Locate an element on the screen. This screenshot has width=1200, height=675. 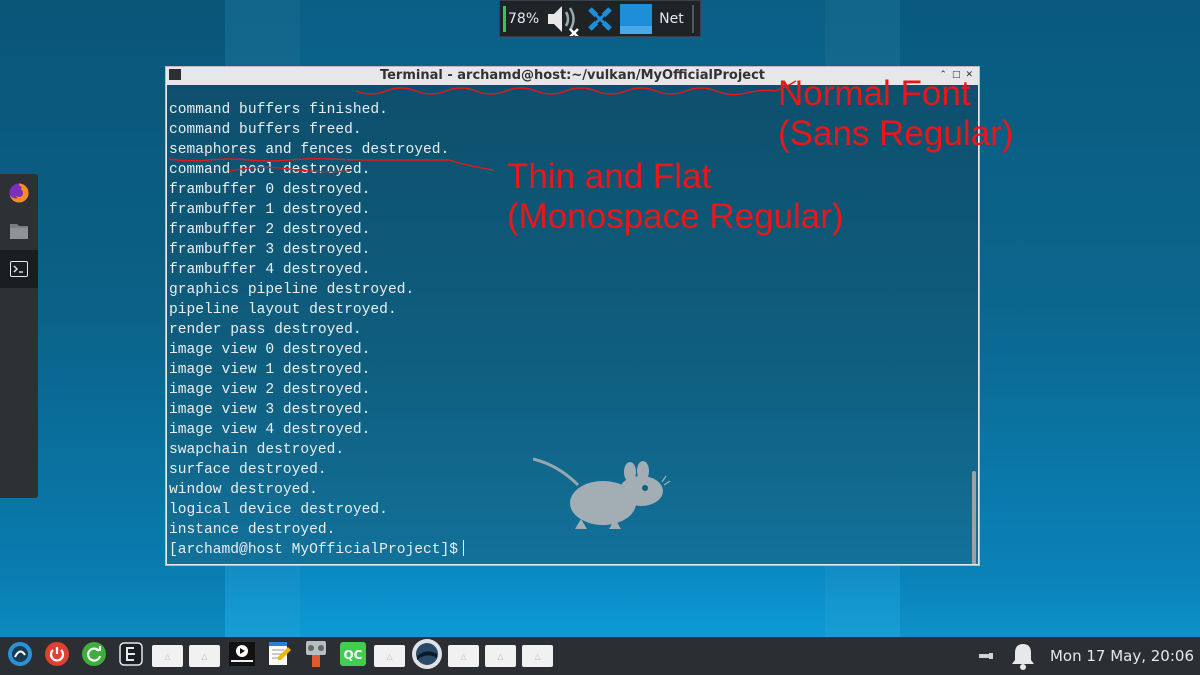
network-disconnected-icon is located at coordinates (600, 19).